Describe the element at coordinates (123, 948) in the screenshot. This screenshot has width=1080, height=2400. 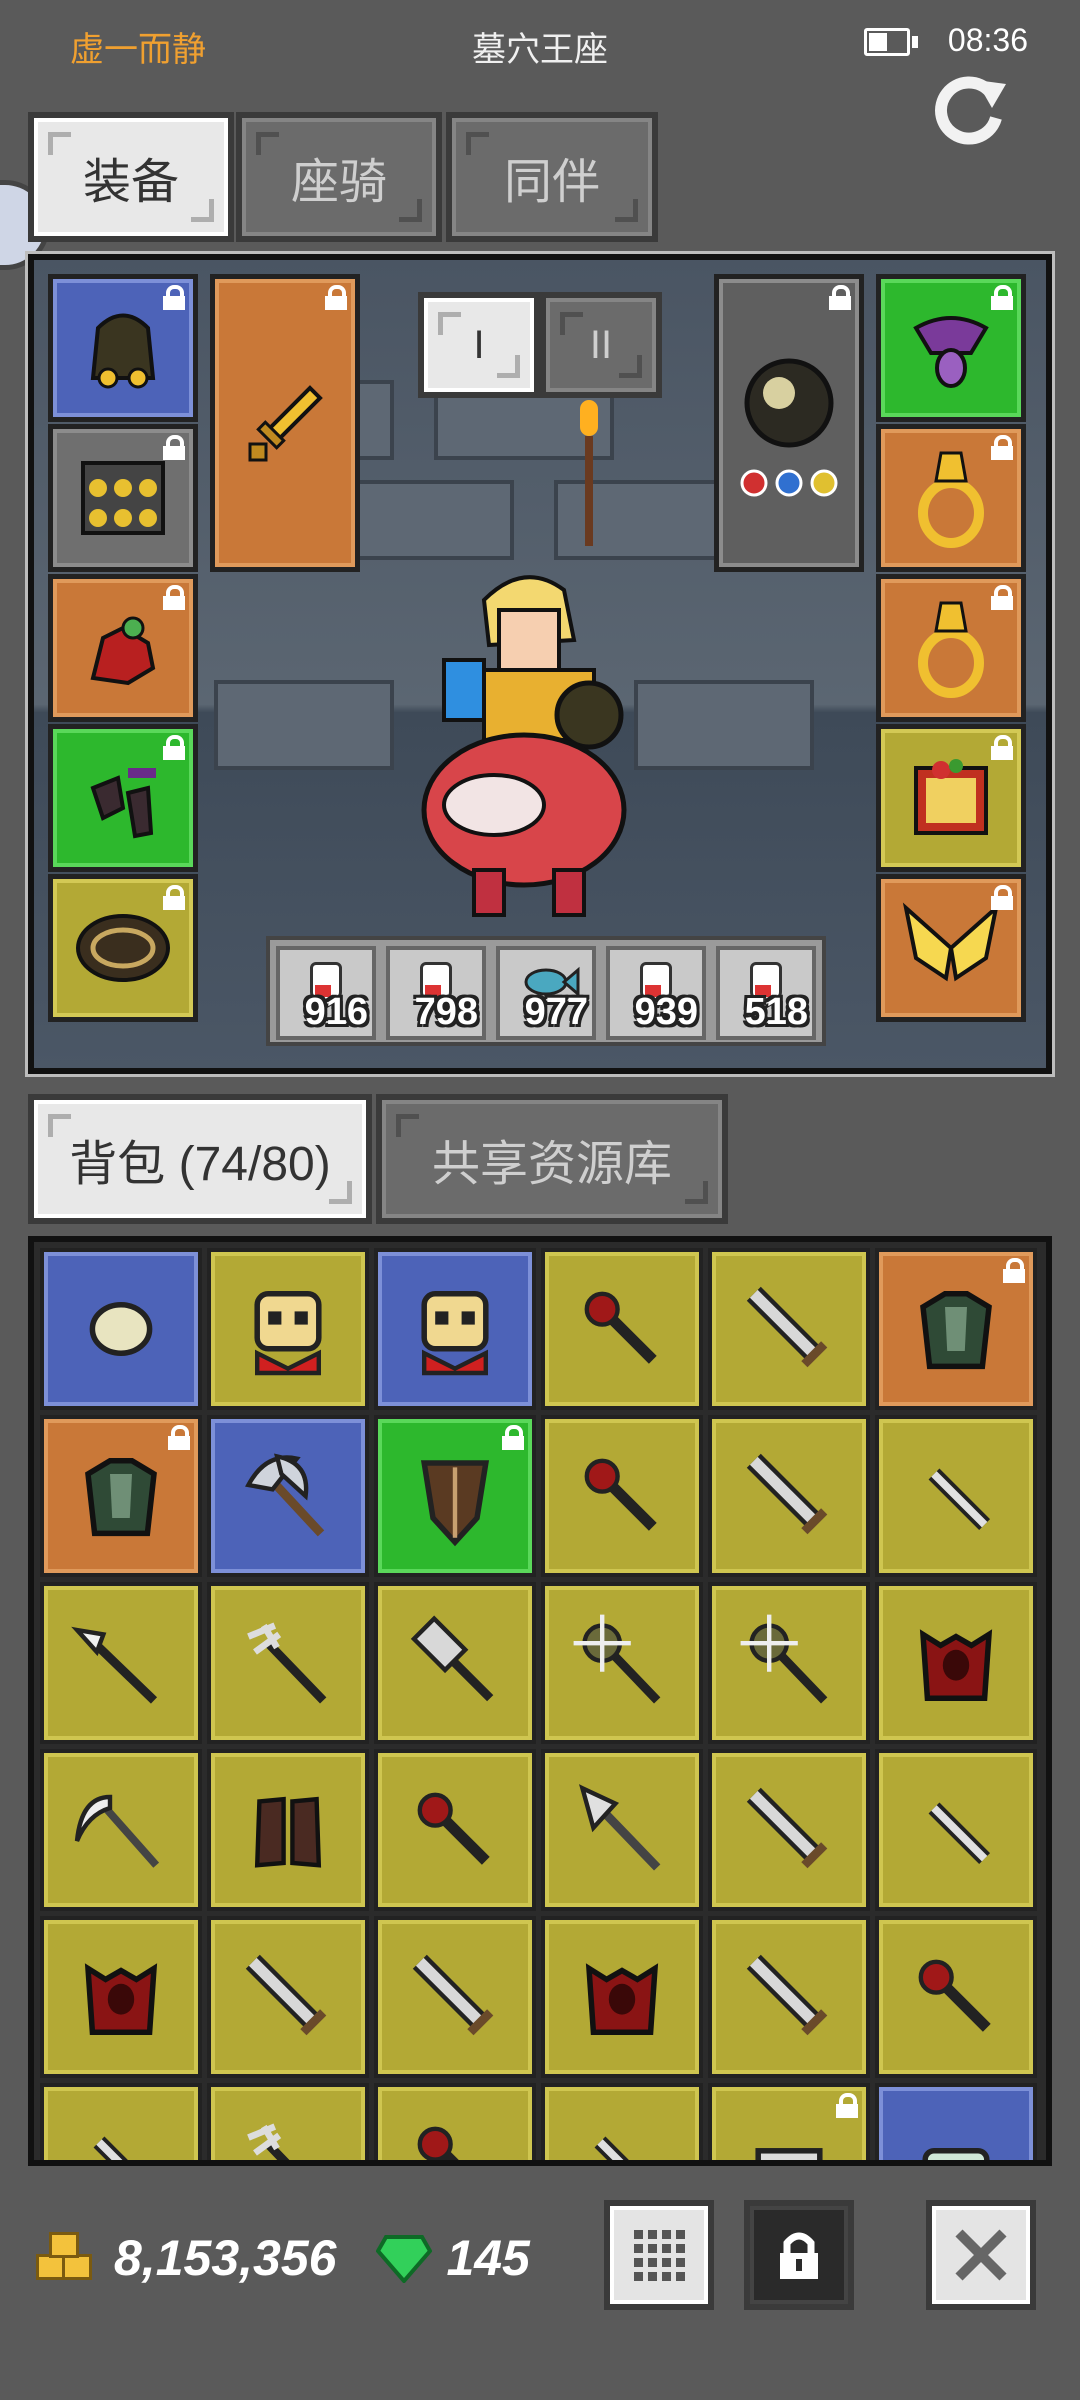
I see `equip-slot-belt` at that location.